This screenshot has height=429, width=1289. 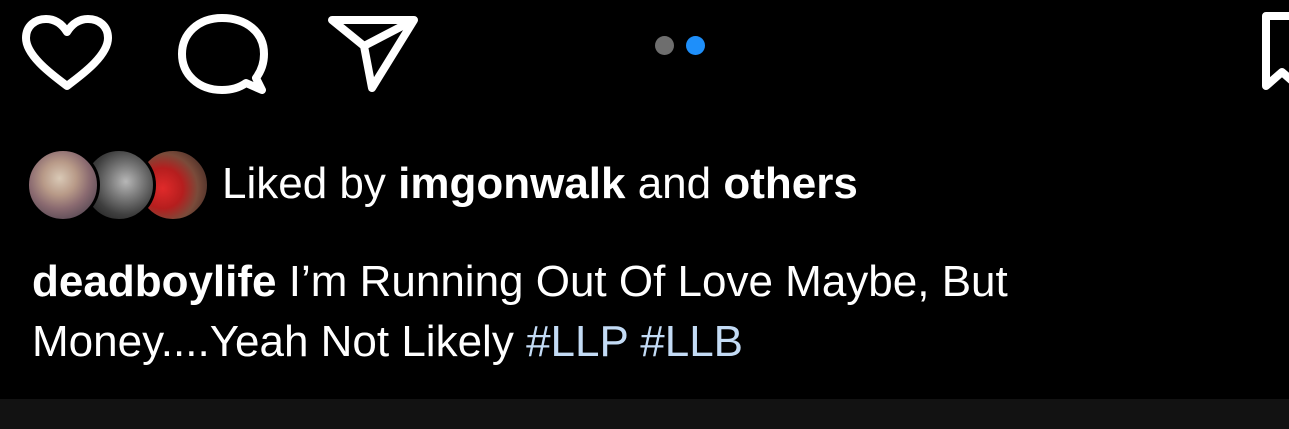 What do you see at coordinates (374, 51) in the screenshot?
I see `paper-plane-icon` at bounding box center [374, 51].